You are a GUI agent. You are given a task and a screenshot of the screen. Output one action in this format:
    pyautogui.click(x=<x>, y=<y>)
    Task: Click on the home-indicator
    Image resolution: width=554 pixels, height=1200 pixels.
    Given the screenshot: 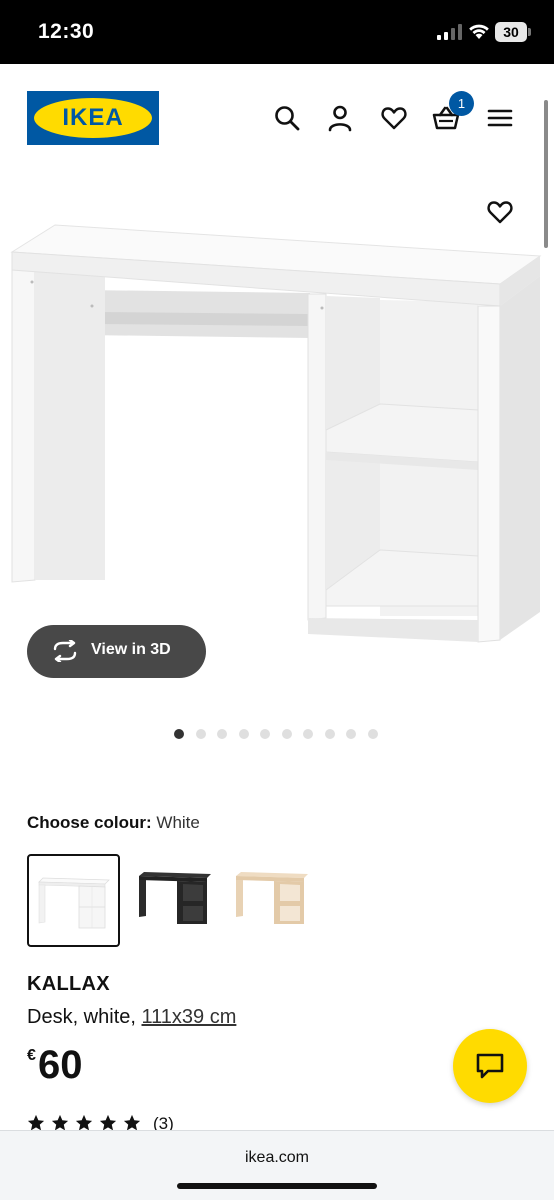 What is the action you would take?
    pyautogui.click(x=277, y=1186)
    